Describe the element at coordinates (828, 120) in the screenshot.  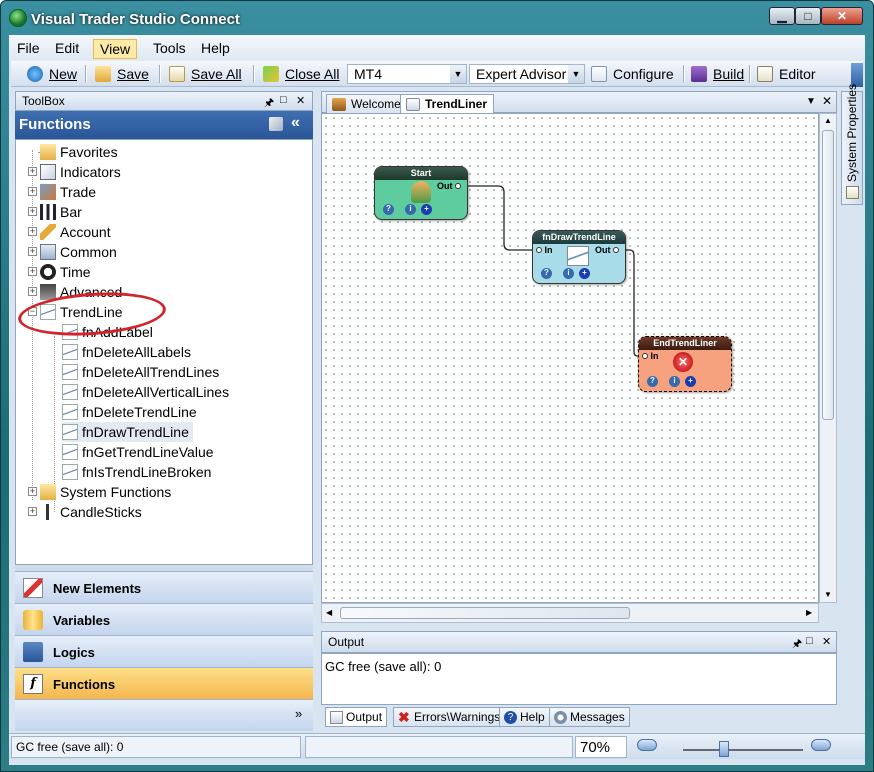
I see `scroll-up-icon: ▲` at that location.